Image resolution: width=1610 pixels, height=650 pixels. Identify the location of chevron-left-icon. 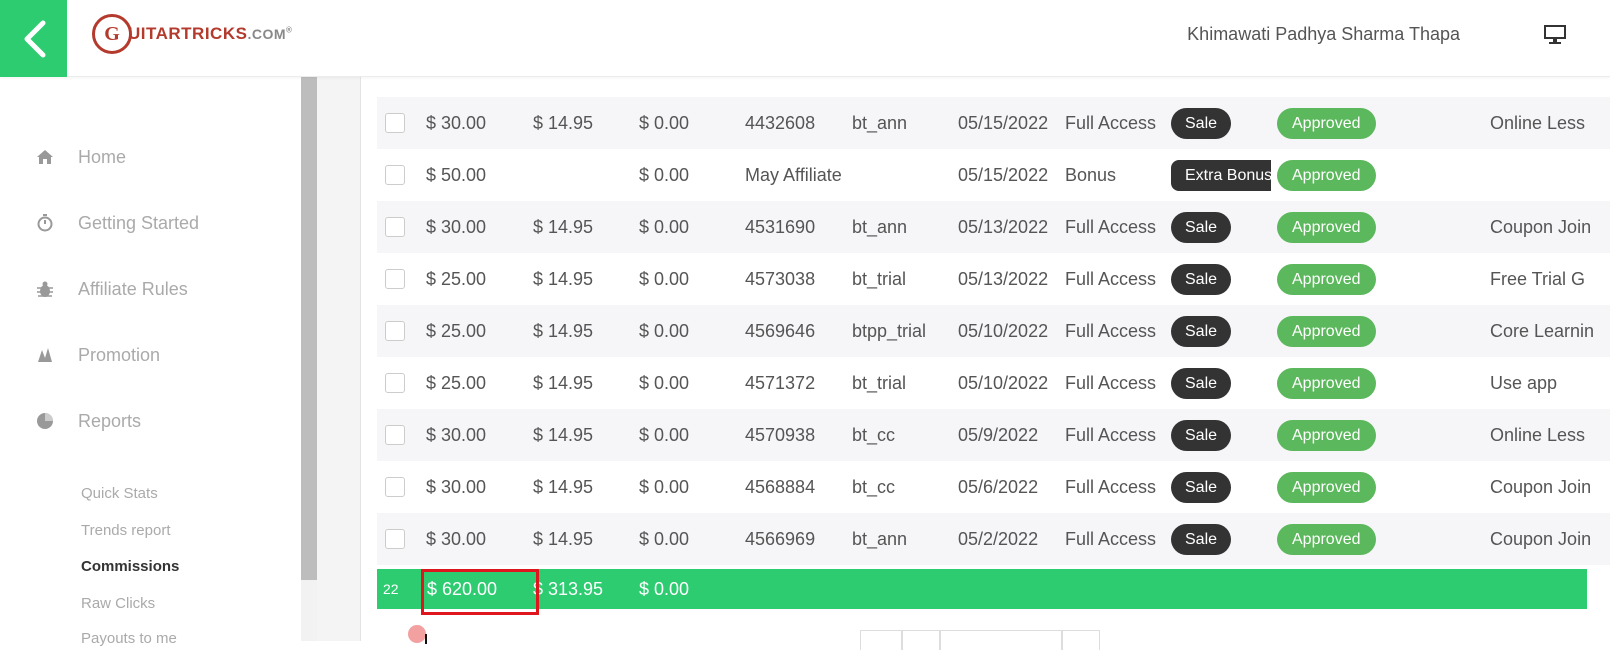
(34, 38).